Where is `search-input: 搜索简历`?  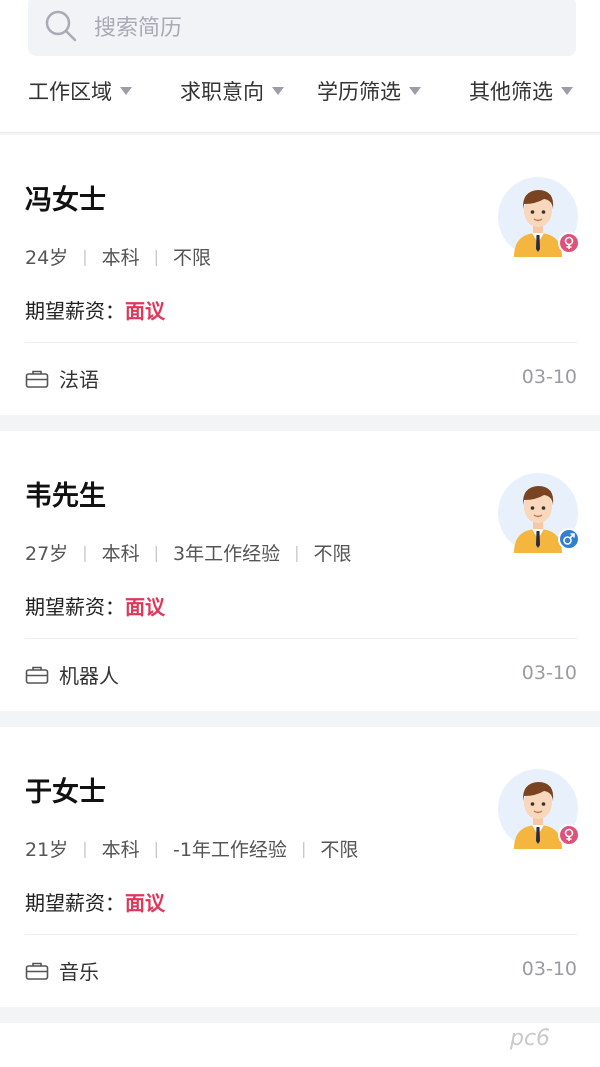 search-input: 搜索简历 is located at coordinates (302, 28).